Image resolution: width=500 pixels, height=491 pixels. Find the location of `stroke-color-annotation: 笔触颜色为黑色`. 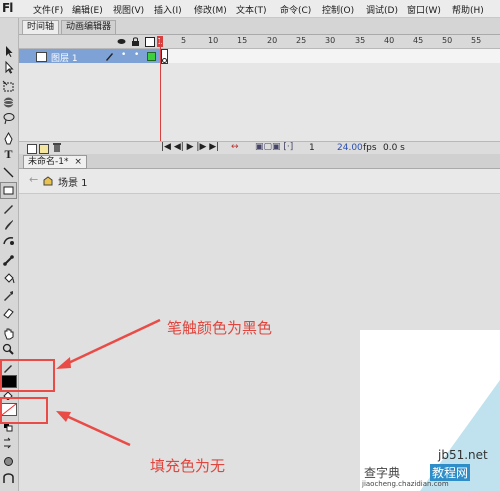

stroke-color-annotation: 笔触颜色为黑色 is located at coordinates (220, 328).